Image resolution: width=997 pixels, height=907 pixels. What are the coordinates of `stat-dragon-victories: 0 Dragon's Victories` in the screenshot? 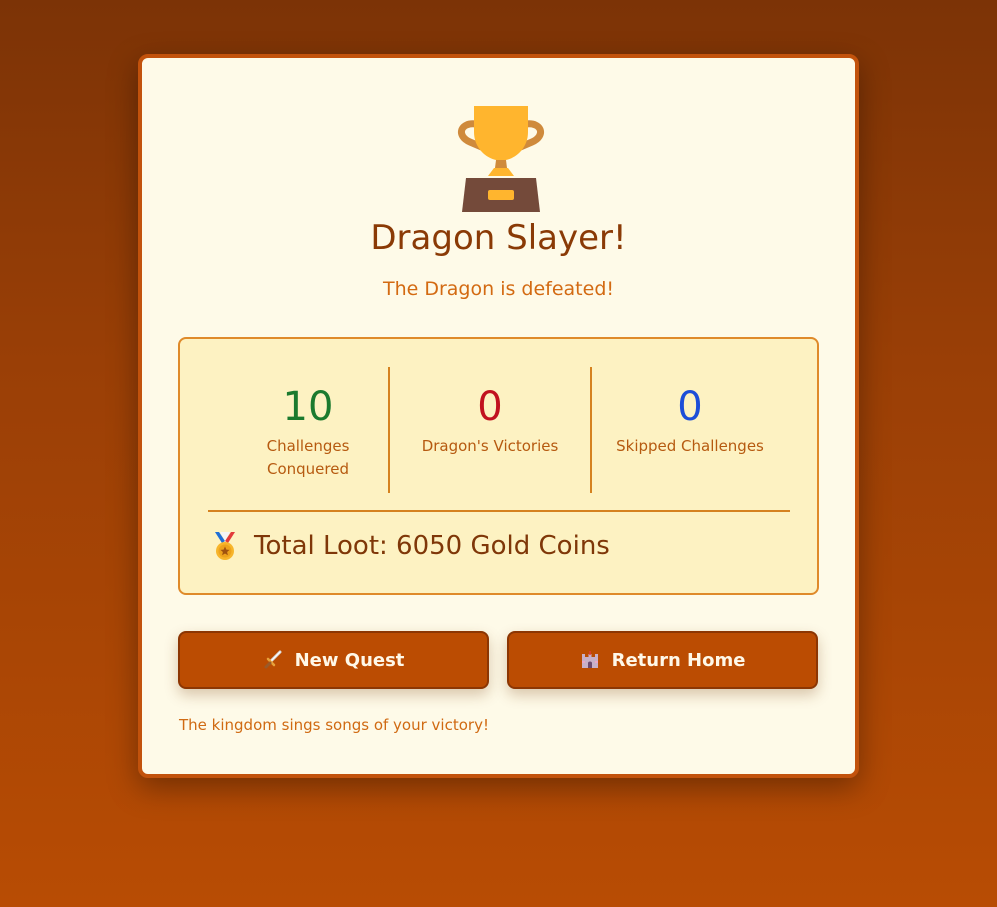 It's located at (490, 430).